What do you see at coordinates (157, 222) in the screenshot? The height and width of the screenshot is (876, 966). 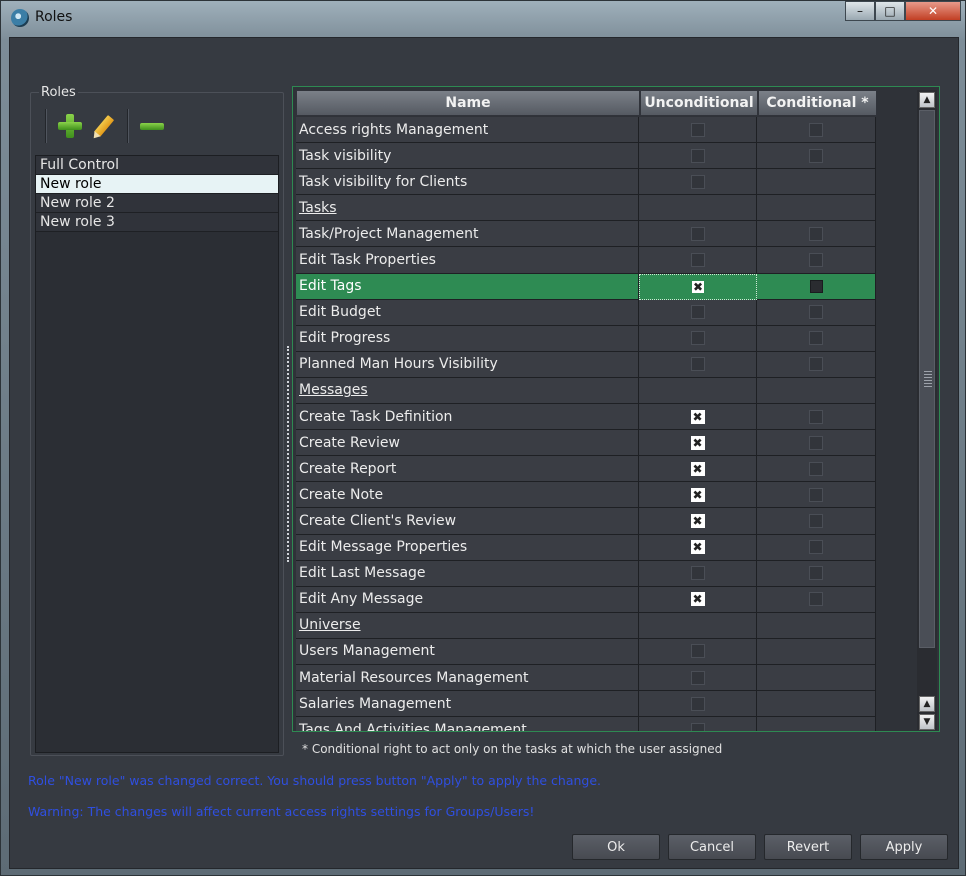 I see `role-list-item: New role 3` at bounding box center [157, 222].